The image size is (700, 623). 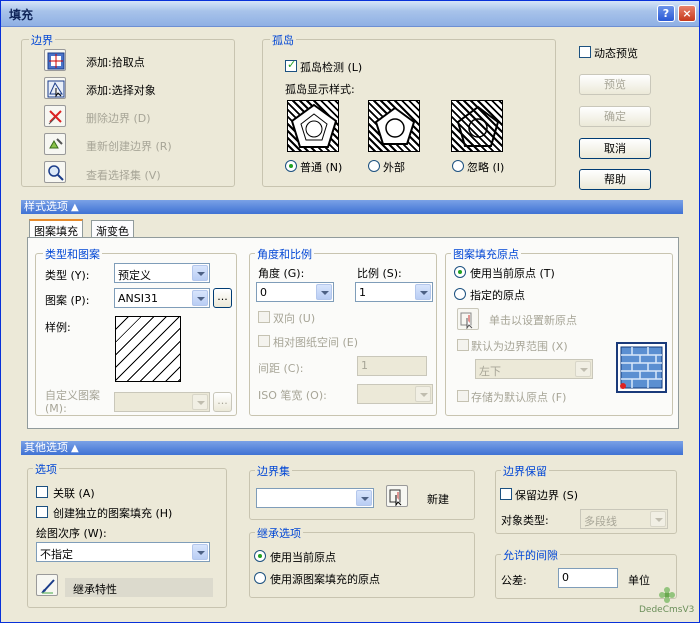 What do you see at coordinates (392, 366) in the screenshot?
I see `spacing-input: 1` at bounding box center [392, 366].